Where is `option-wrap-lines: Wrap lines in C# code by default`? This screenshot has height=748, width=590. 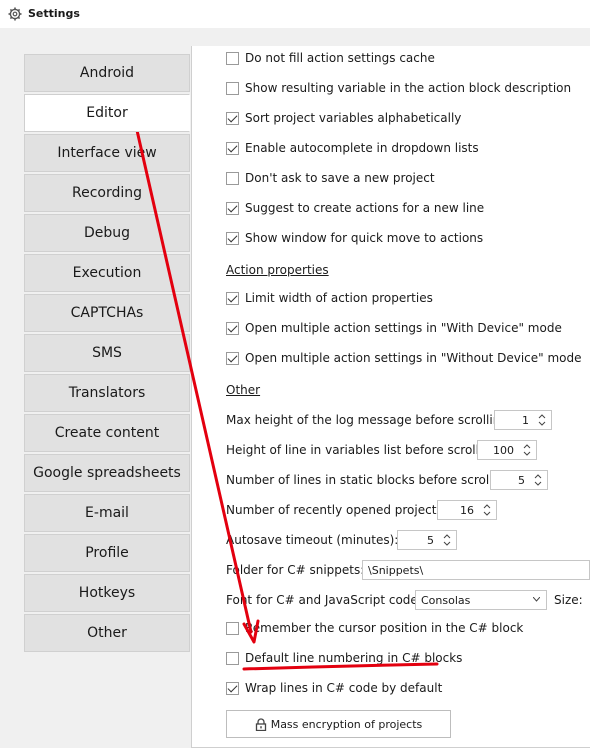
option-wrap-lines: Wrap lines in C# code by default is located at coordinates (334, 688).